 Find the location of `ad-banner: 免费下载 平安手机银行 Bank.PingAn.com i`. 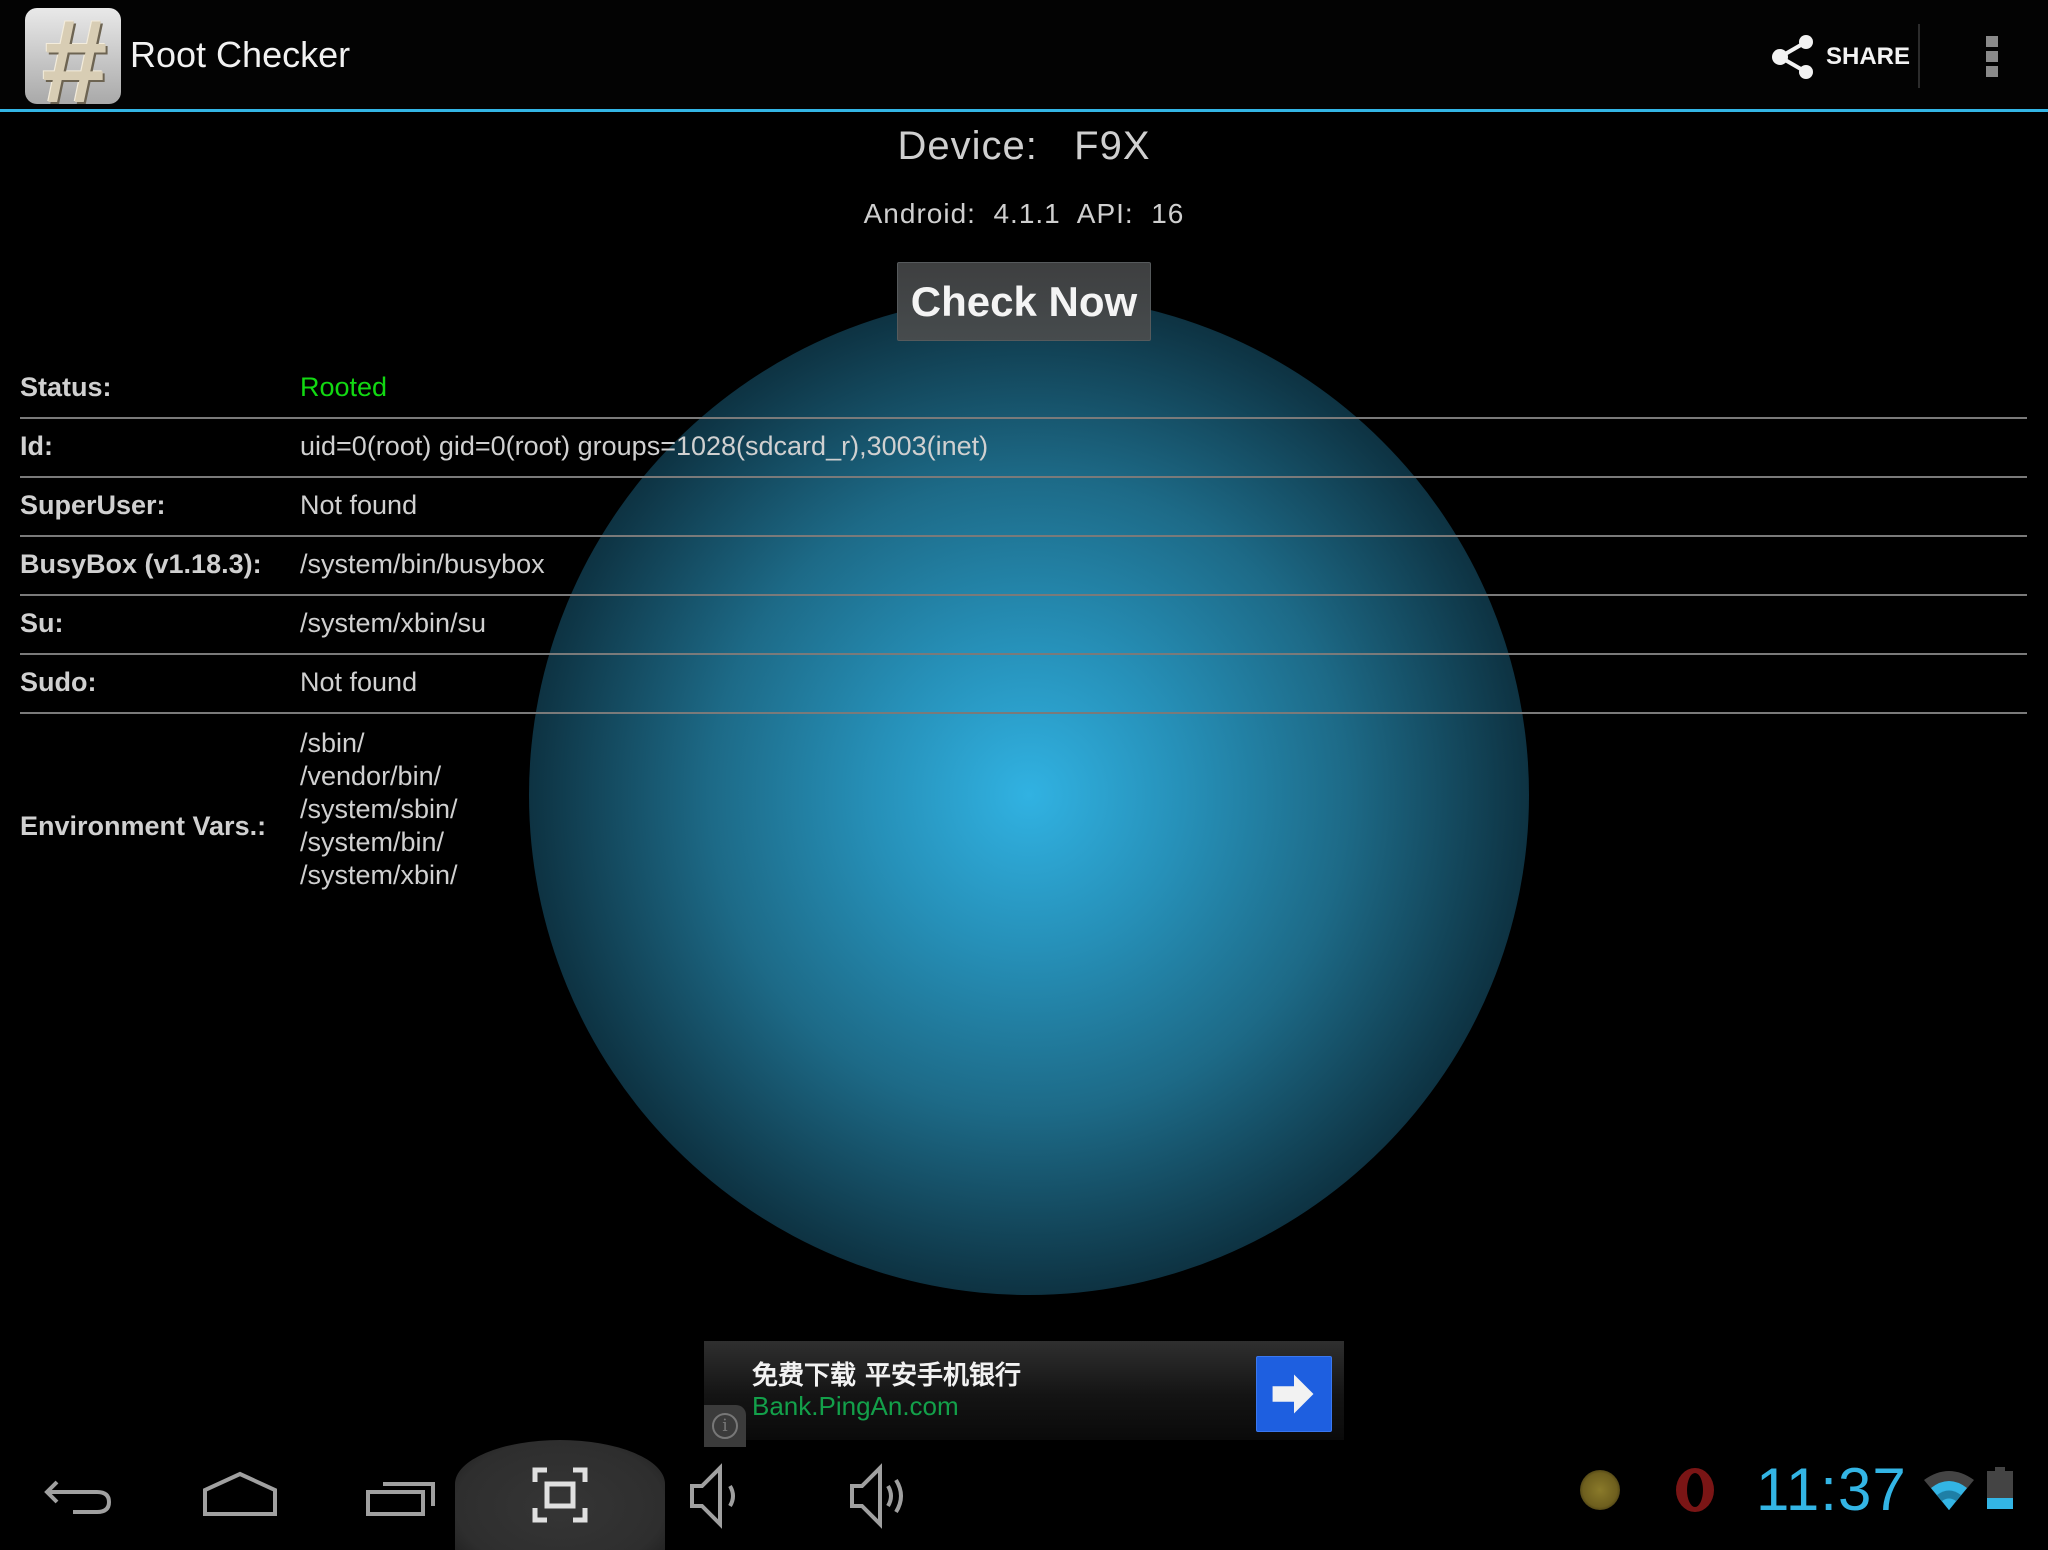

ad-banner: 免费下载 平安手机银行 Bank.PingAn.com i is located at coordinates (1024, 1394).